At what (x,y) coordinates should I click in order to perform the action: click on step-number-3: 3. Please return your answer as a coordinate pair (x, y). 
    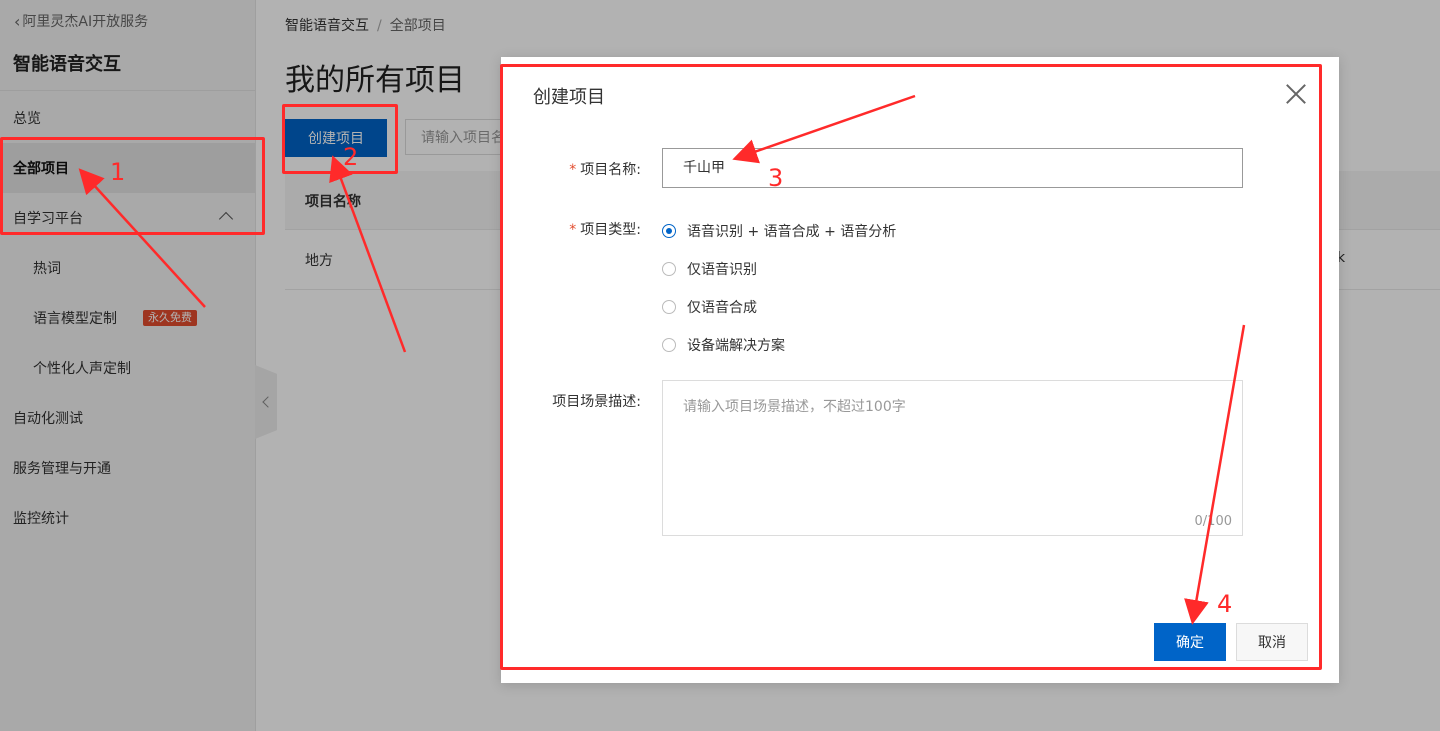
    Looking at the image, I should click on (776, 178).